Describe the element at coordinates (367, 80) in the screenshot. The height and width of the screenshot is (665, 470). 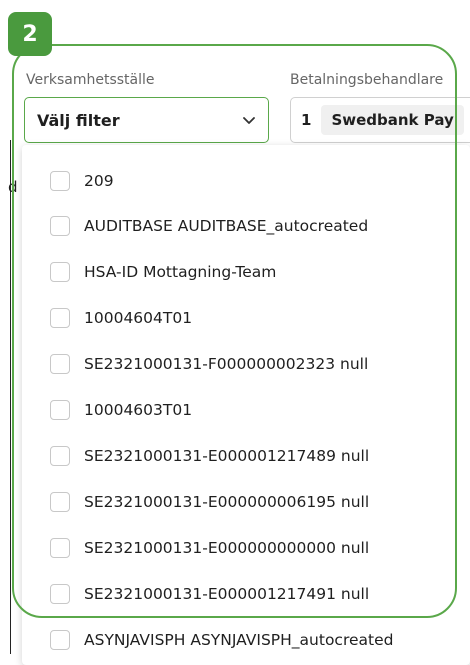
I see `processor-filter-label: Betalningsbehandlare` at that location.